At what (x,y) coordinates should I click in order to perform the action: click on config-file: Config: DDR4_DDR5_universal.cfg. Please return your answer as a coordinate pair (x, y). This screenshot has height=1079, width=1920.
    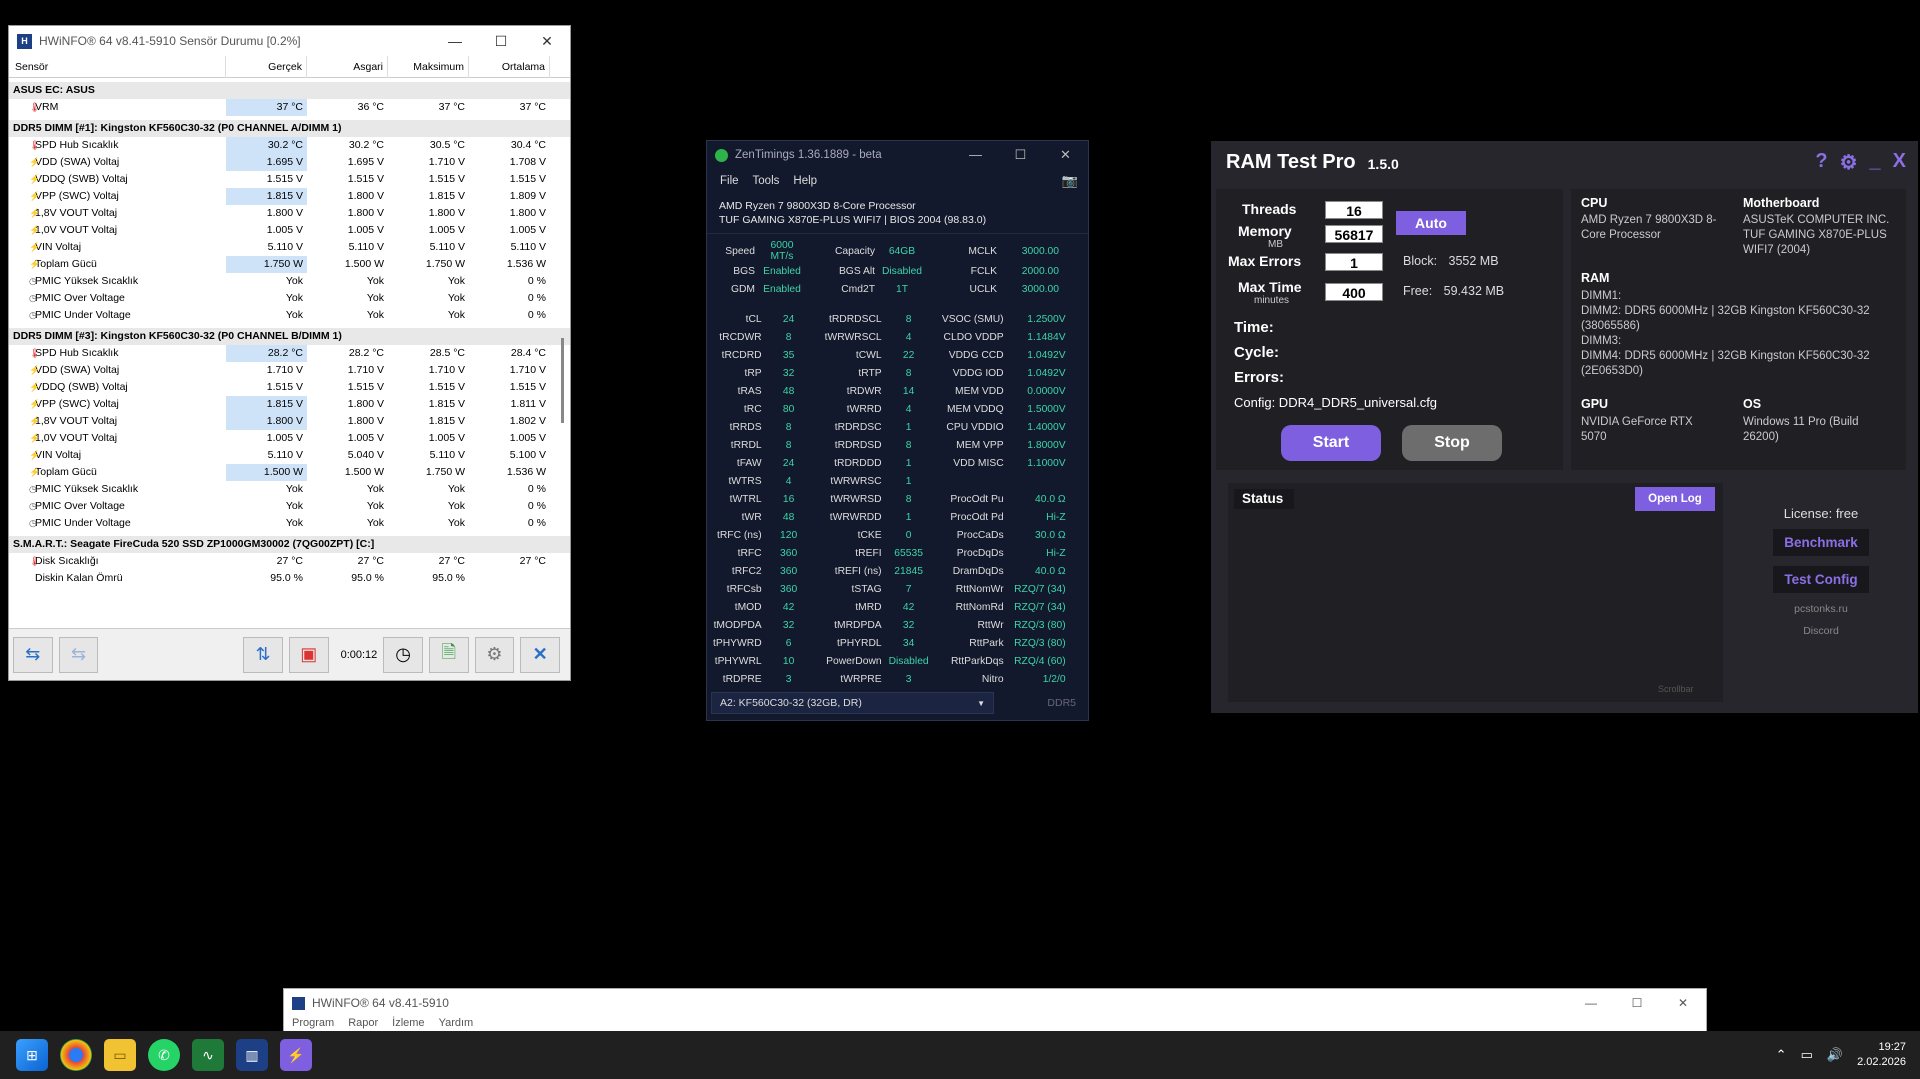
    Looking at the image, I should click on (1335, 402).